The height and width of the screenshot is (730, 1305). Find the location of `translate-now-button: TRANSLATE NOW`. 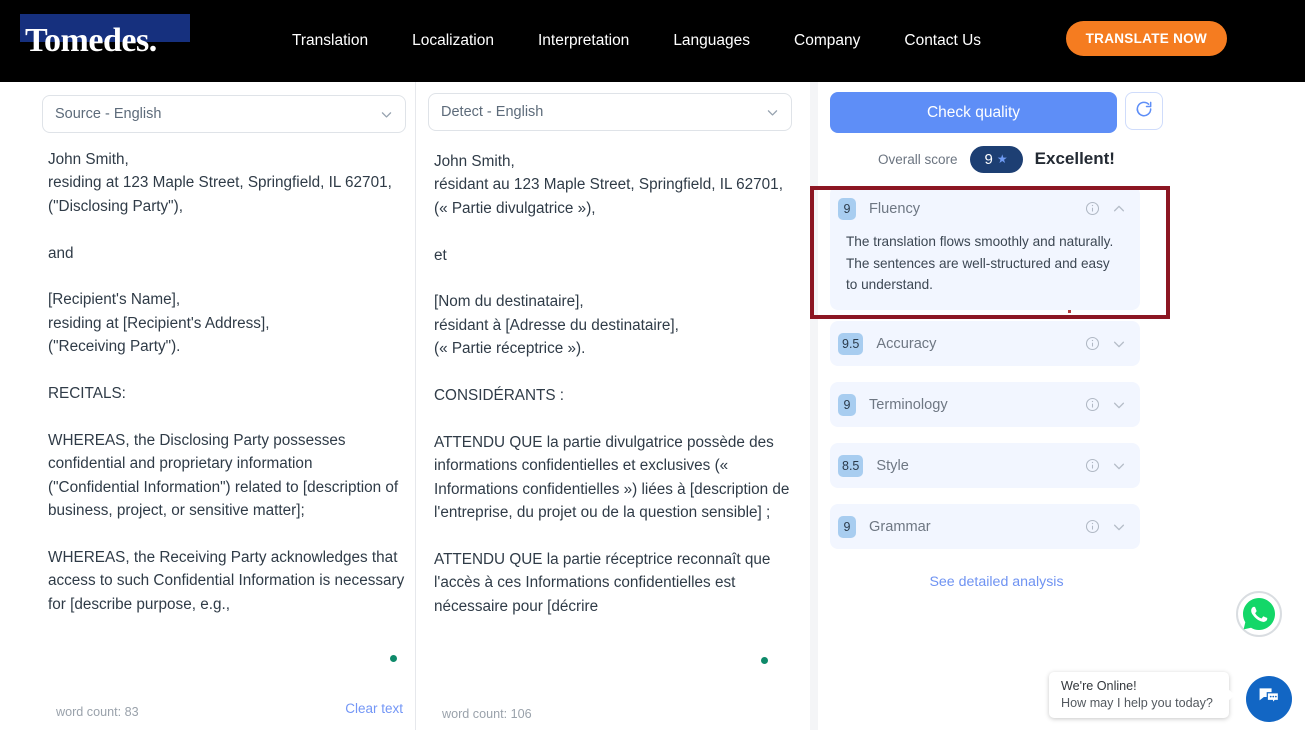

translate-now-button: TRANSLATE NOW is located at coordinates (1146, 38).